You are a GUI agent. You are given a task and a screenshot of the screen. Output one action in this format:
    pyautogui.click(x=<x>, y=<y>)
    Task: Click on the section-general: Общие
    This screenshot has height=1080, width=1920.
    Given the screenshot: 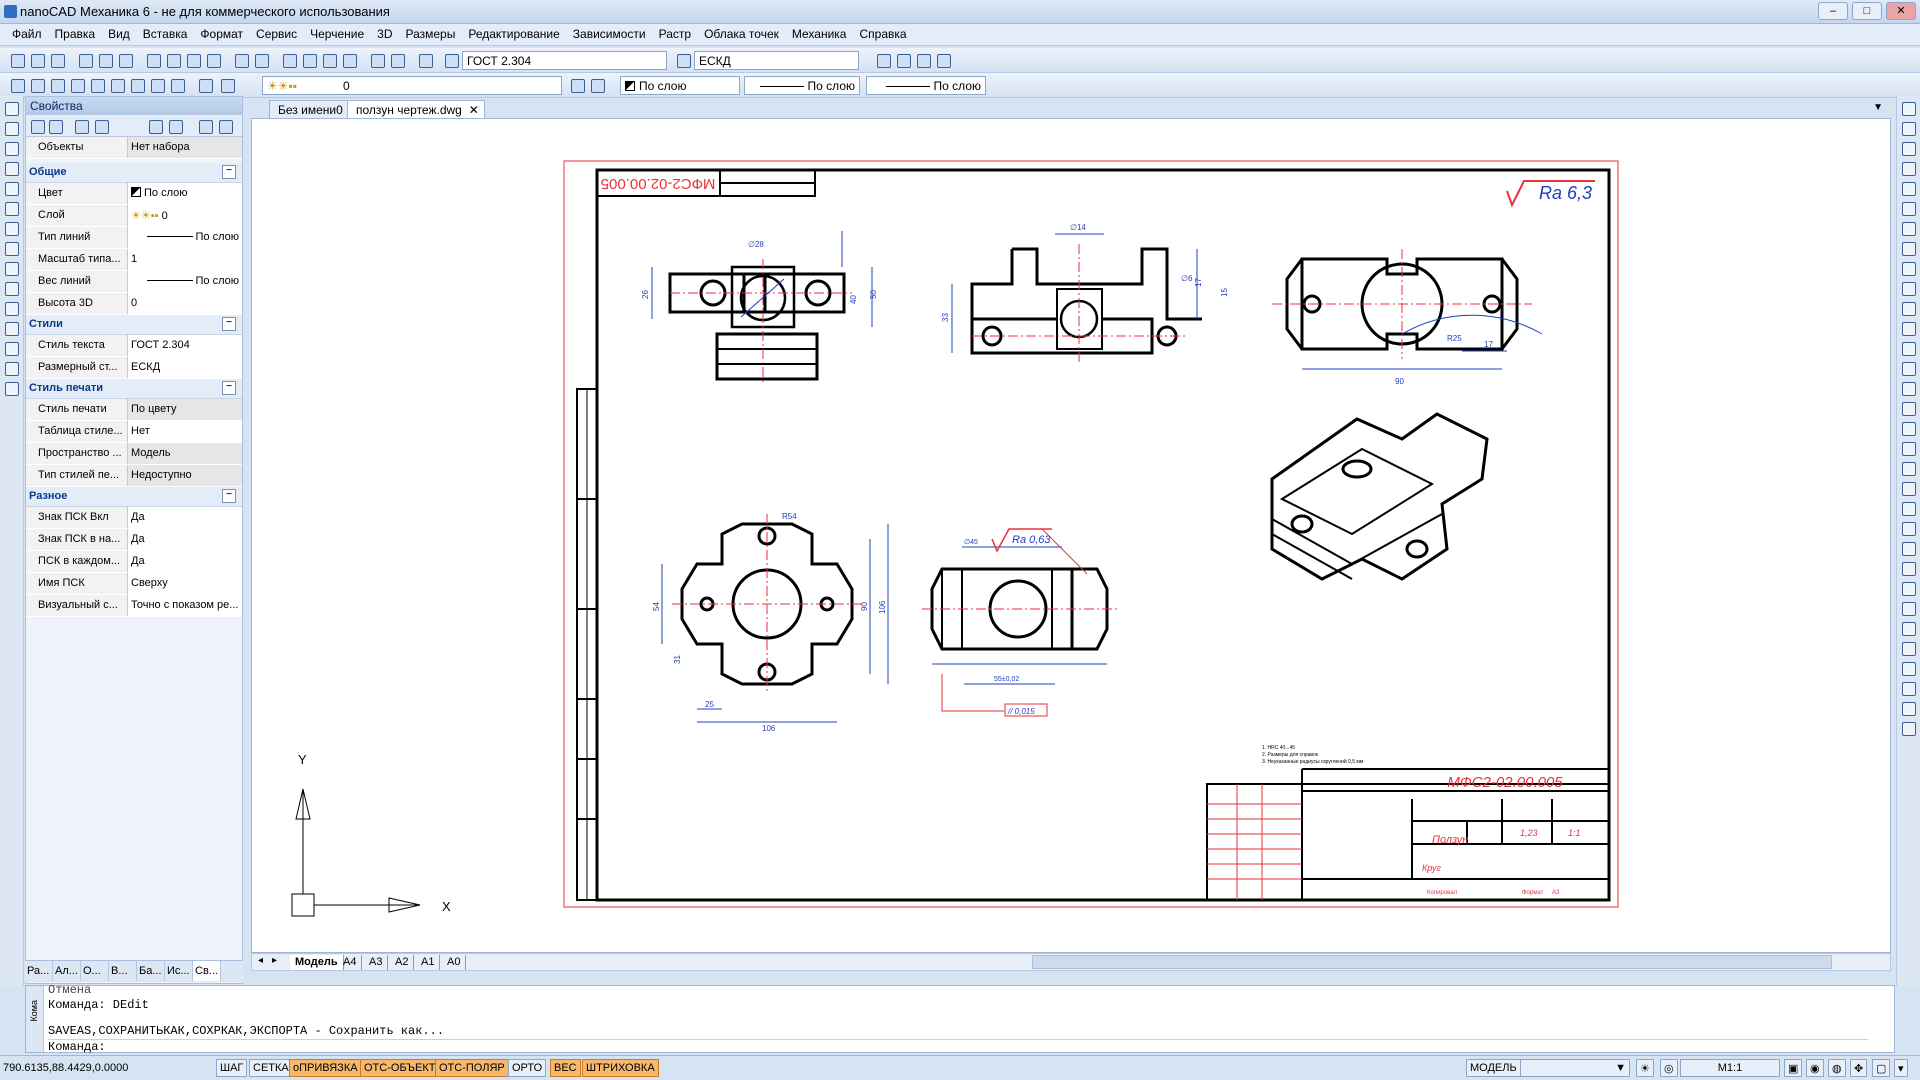 What is the action you would take?
    pyautogui.click(x=134, y=173)
    